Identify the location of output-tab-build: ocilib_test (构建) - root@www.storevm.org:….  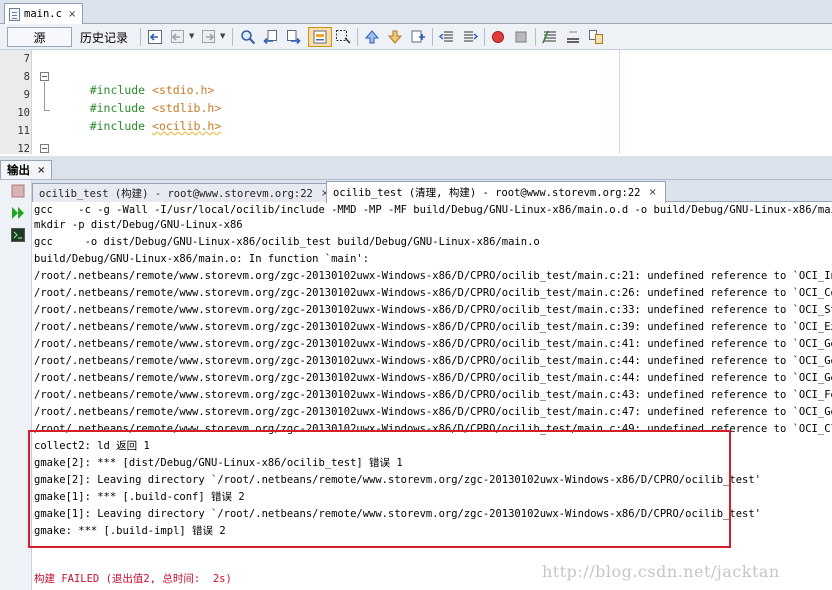
(185, 192).